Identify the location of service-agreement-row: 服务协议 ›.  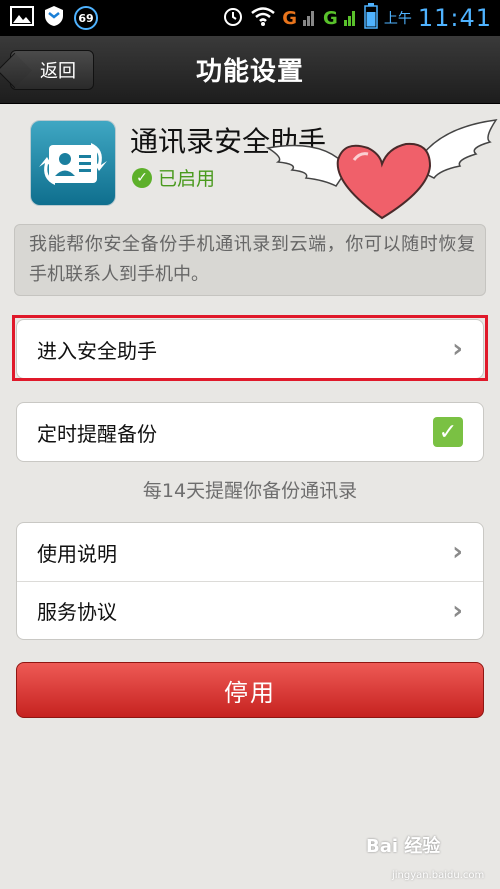
(250, 610).